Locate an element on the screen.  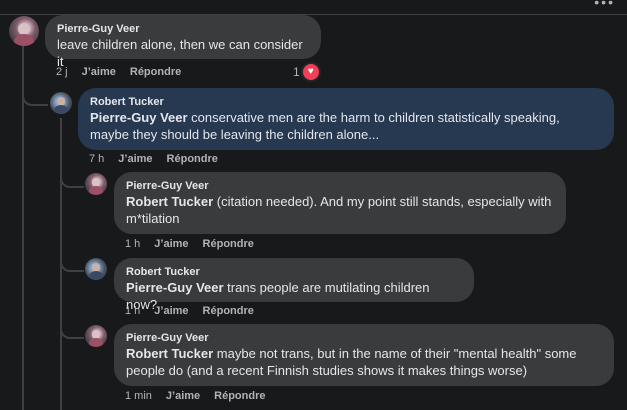
comment-time: 7 h is located at coordinates (96, 159).